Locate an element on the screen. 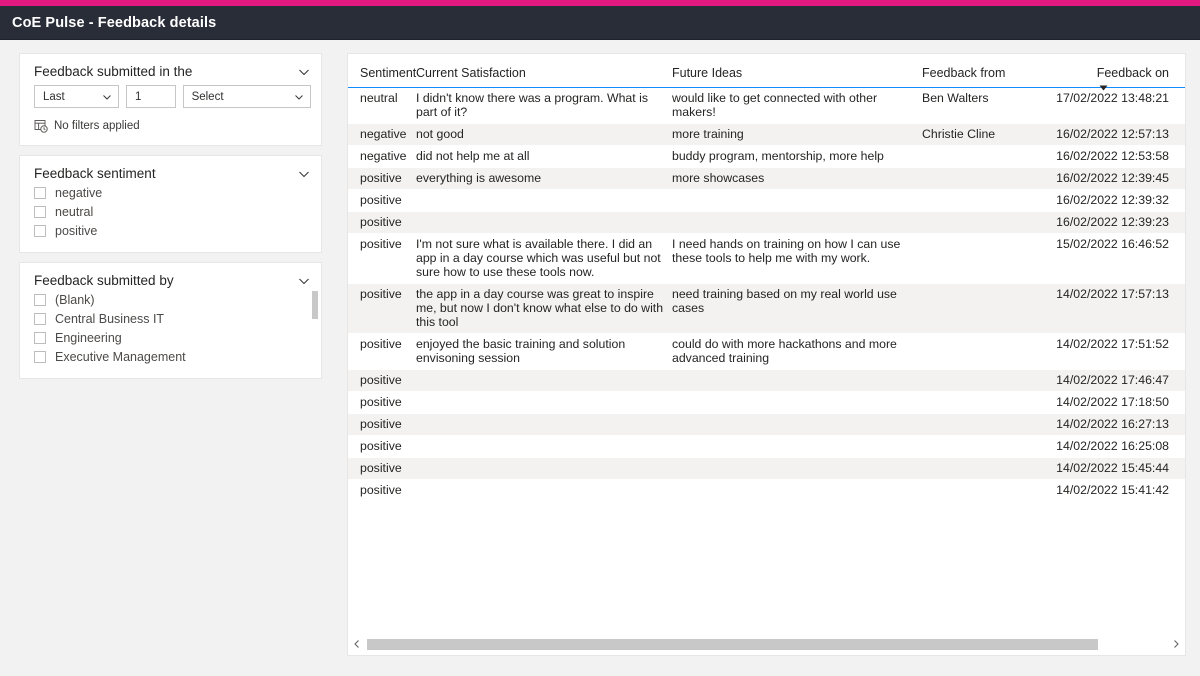 This screenshot has height=676, width=1200. chevron-left-icon is located at coordinates (357, 644).